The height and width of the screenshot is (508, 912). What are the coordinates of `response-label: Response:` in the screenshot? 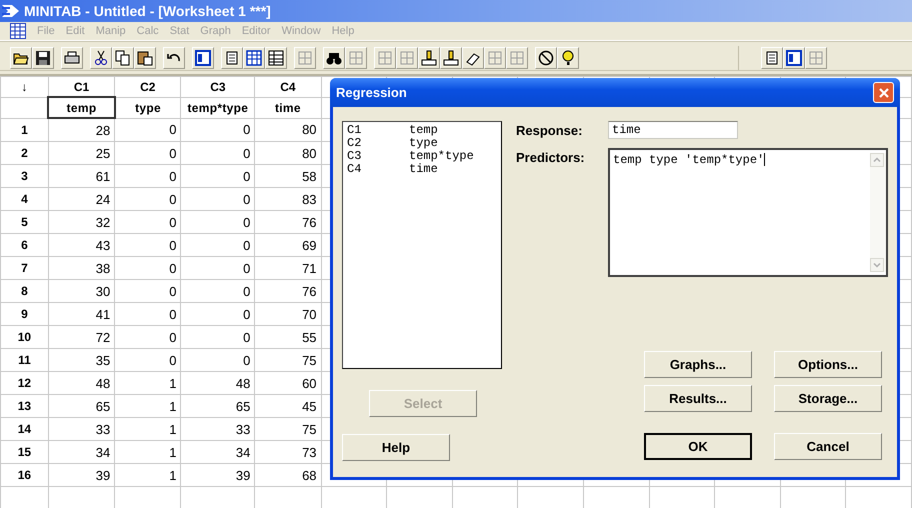 It's located at (550, 130).